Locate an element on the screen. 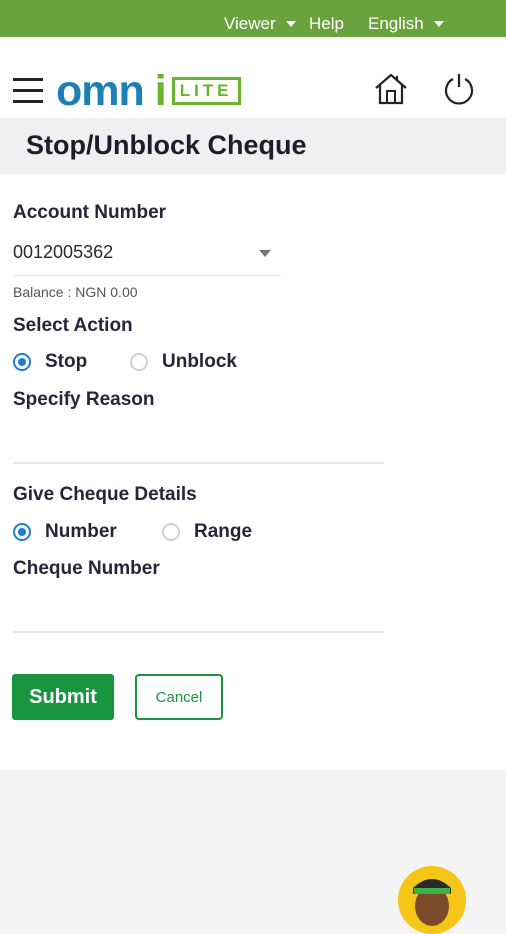 This screenshot has height=934, width=506. app-header: omn i LITE is located at coordinates (253, 77).